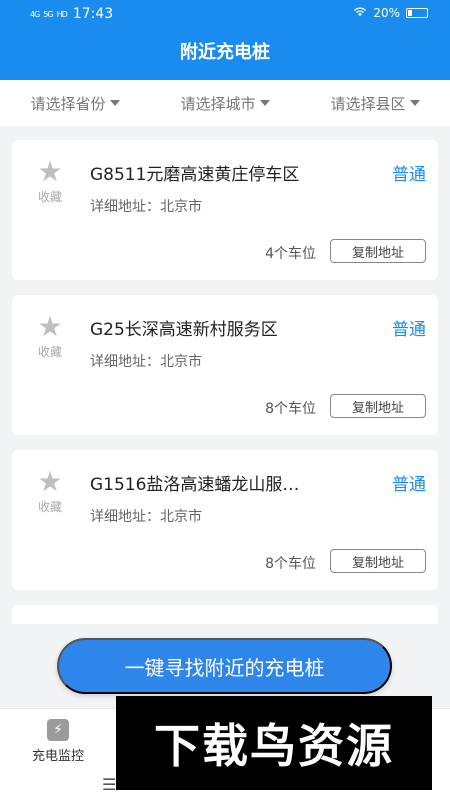 This screenshot has height=800, width=450. I want to click on status-time: 17:43, so click(93, 14).